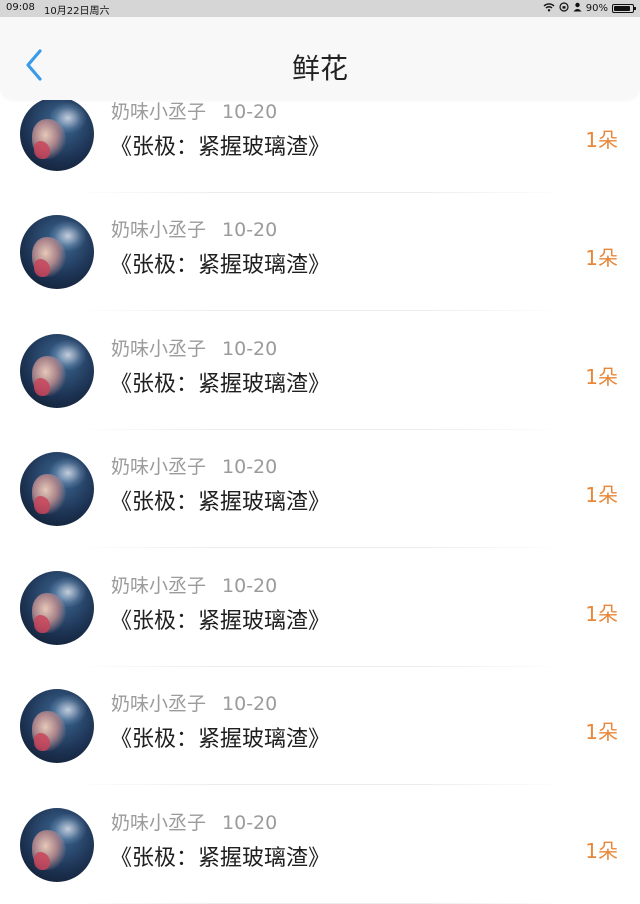  Describe the element at coordinates (564, 8) in the screenshot. I see `screen-lock-icon` at that location.